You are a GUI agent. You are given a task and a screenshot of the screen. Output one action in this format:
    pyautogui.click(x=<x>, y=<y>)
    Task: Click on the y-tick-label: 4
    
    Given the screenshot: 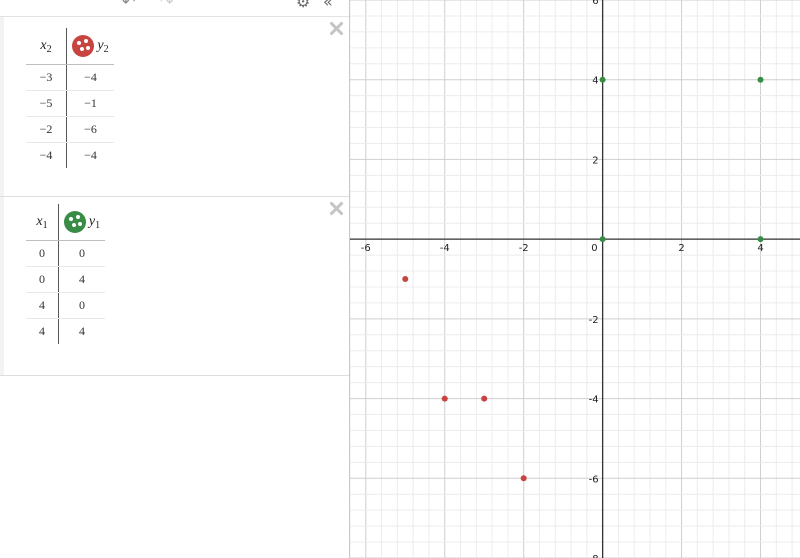 What is the action you would take?
    pyautogui.click(x=595, y=81)
    